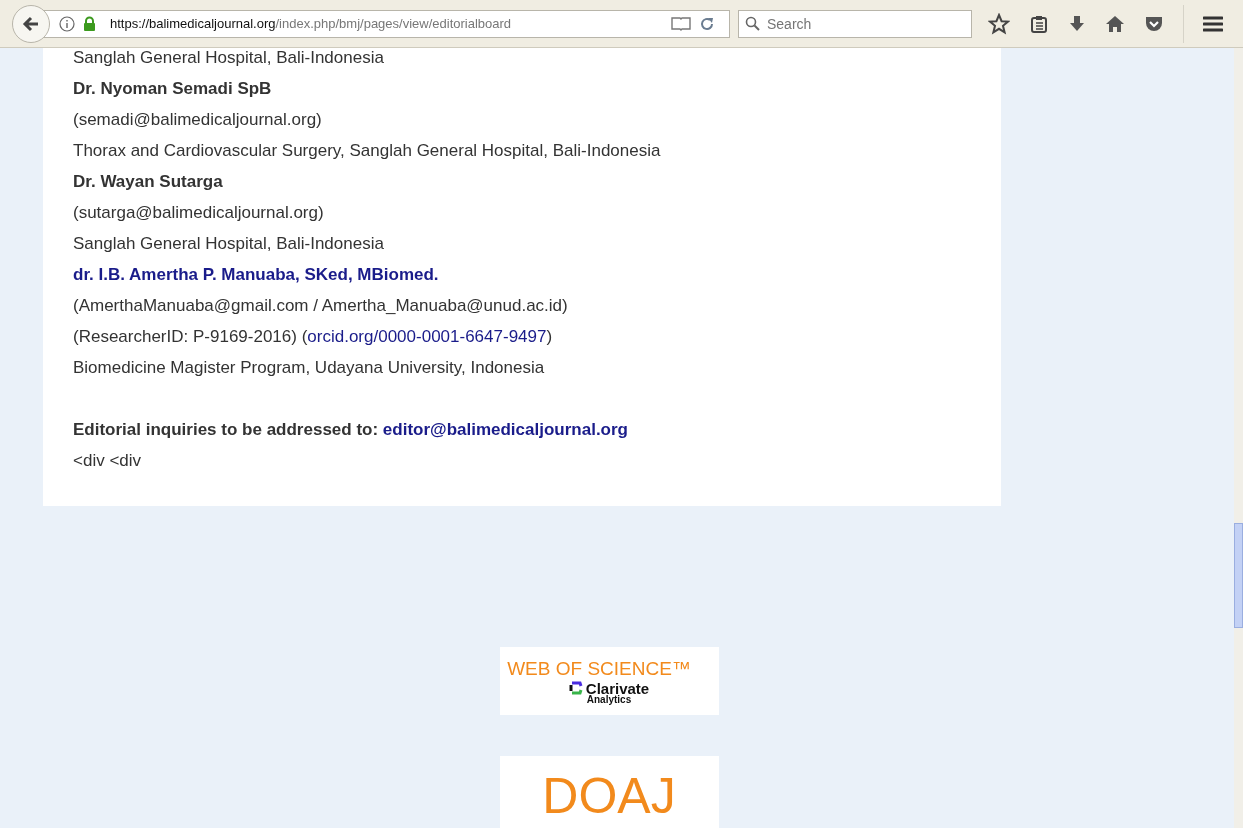 Image resolution: width=1243 pixels, height=828 pixels. Describe the element at coordinates (309, 368) in the screenshot. I see `text-line: Biomedicine Magister Program, Udayana University, Indonesia` at that location.